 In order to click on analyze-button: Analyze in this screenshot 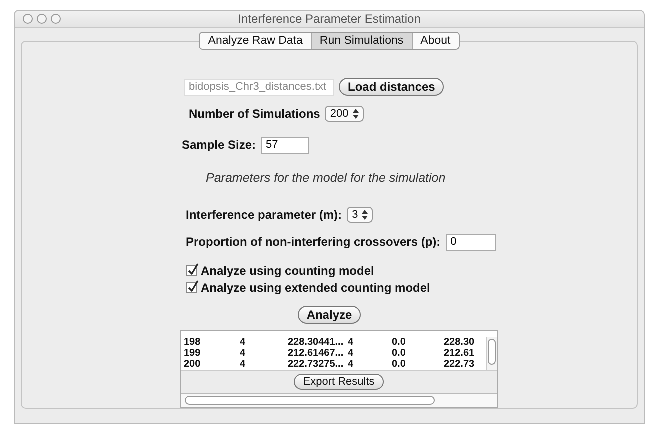, I will do `click(330, 315)`.